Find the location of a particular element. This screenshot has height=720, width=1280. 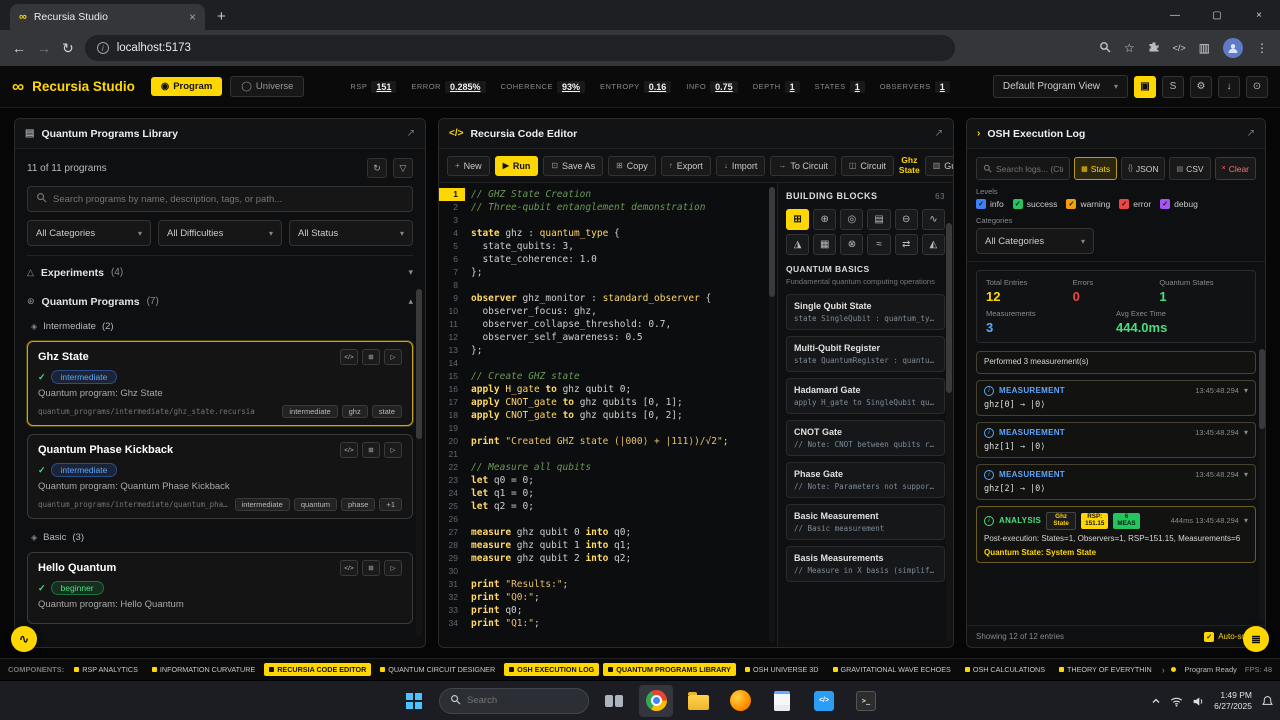

back-button: ← is located at coordinates (19, 48).